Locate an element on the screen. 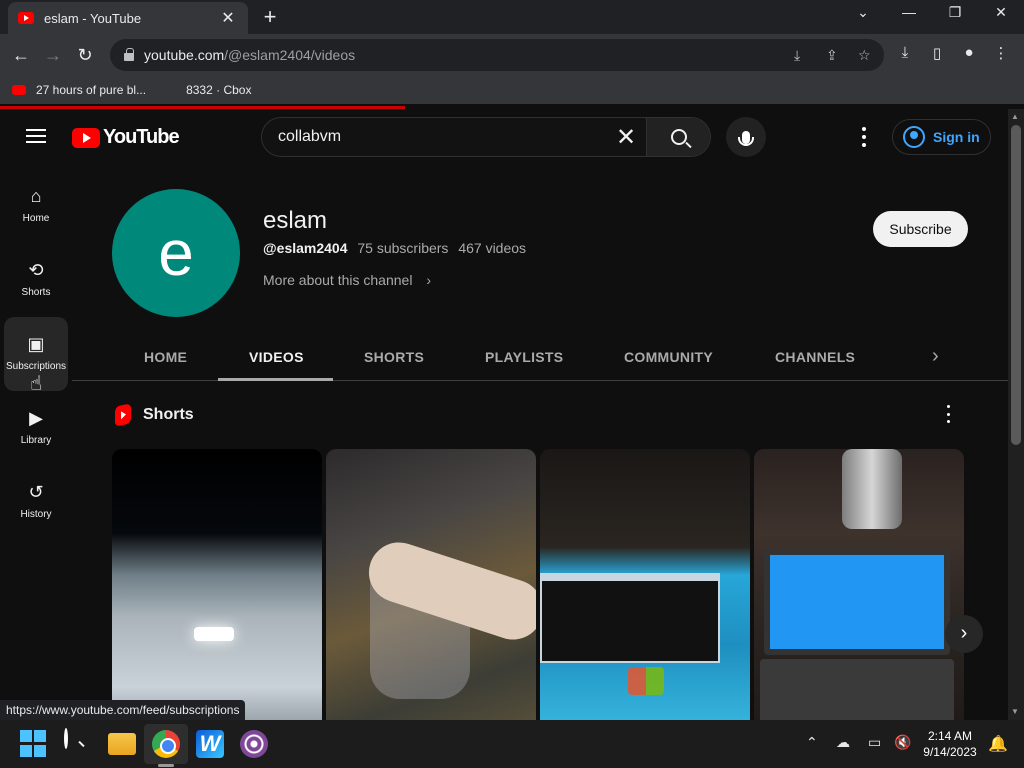  clock-date: 9/14/2023 is located at coordinates (950, 752).